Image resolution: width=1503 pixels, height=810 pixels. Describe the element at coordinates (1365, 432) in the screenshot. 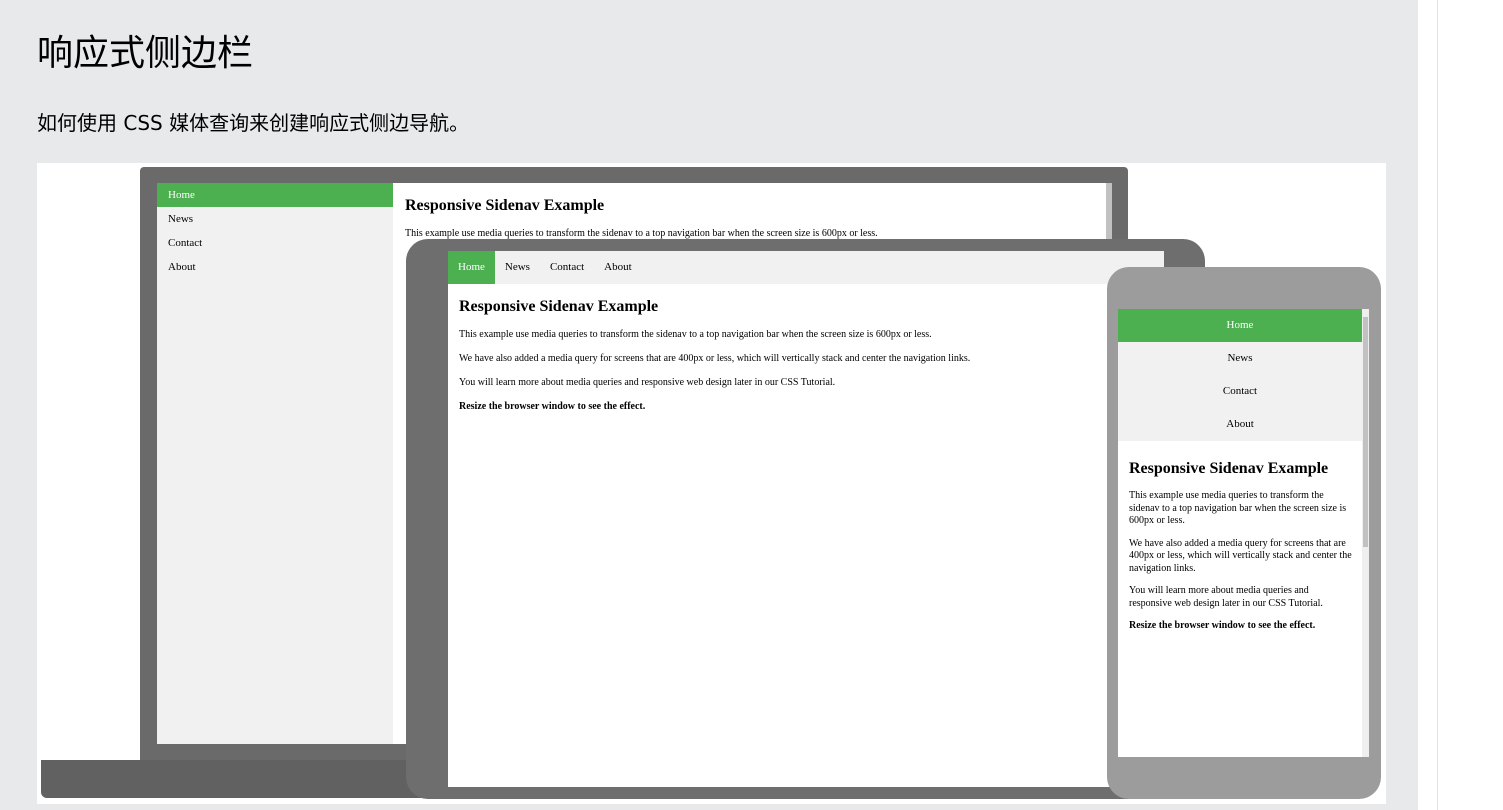

I see `phone-scrollbar-thumb` at that location.